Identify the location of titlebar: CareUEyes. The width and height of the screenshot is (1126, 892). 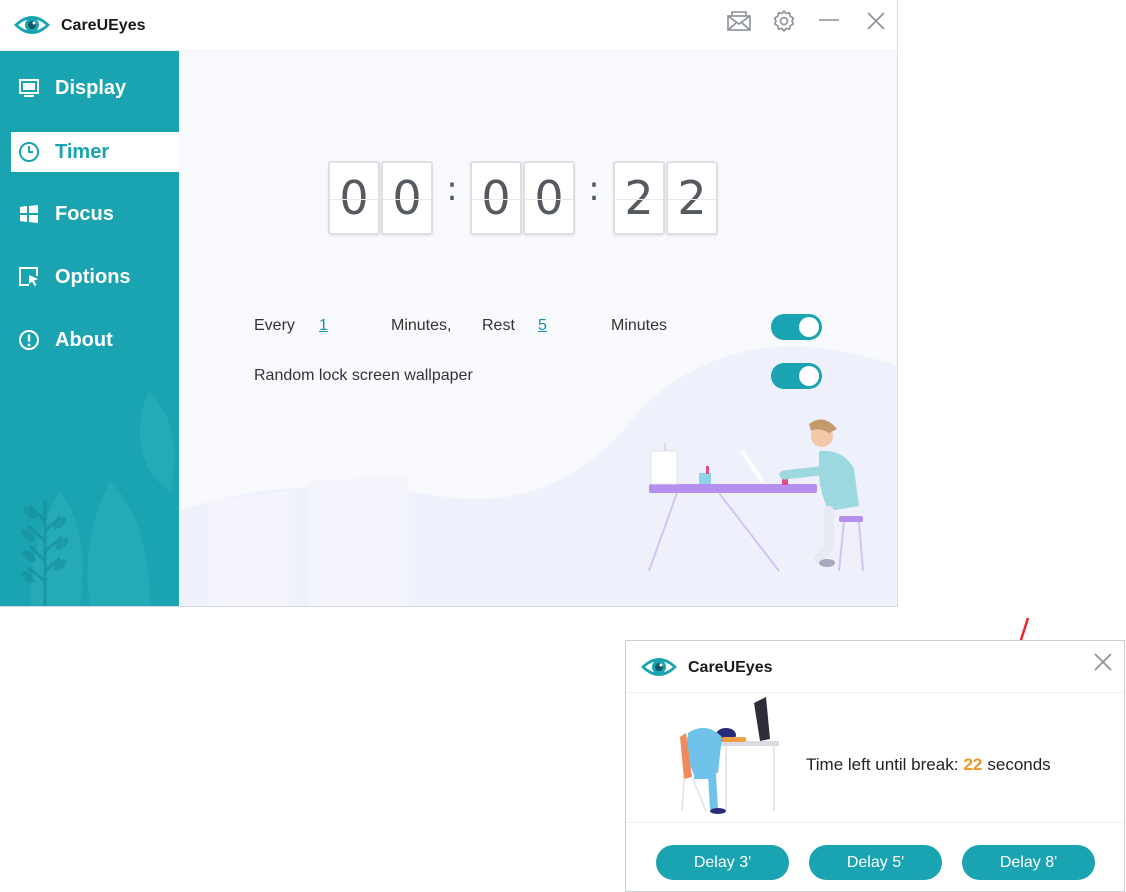
(448, 25).